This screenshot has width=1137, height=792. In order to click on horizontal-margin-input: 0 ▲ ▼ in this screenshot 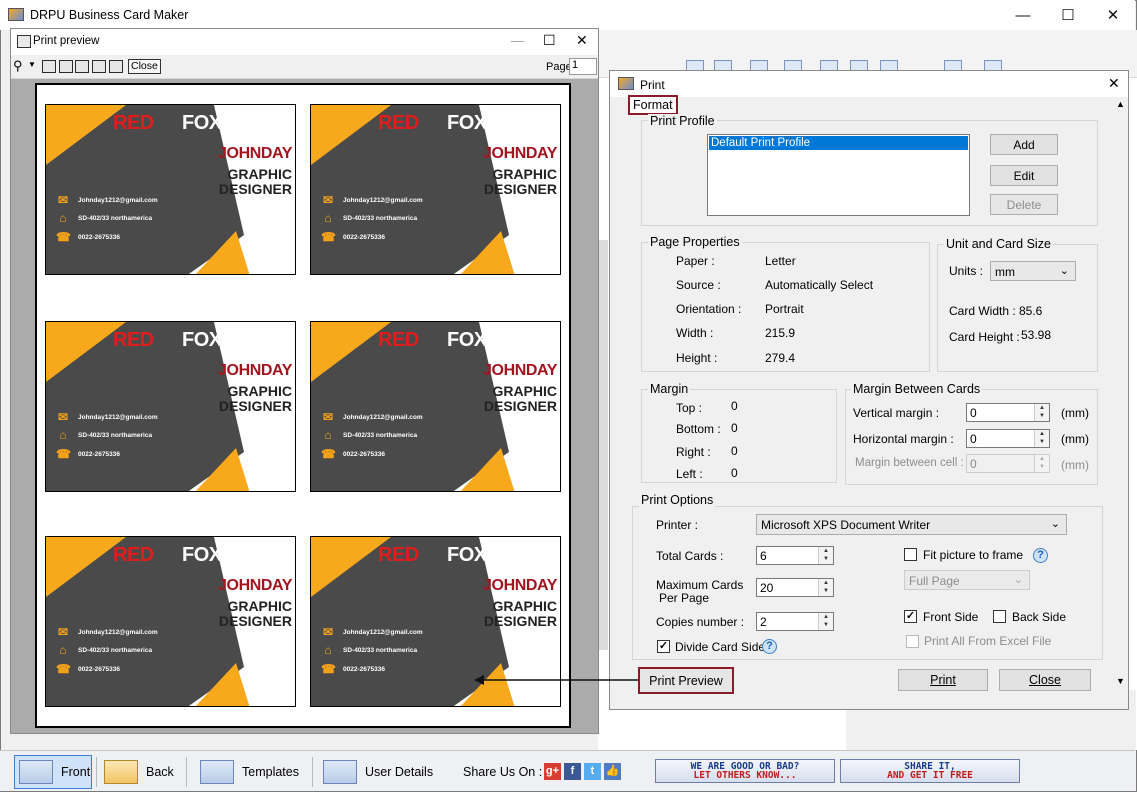, I will do `click(1008, 438)`.